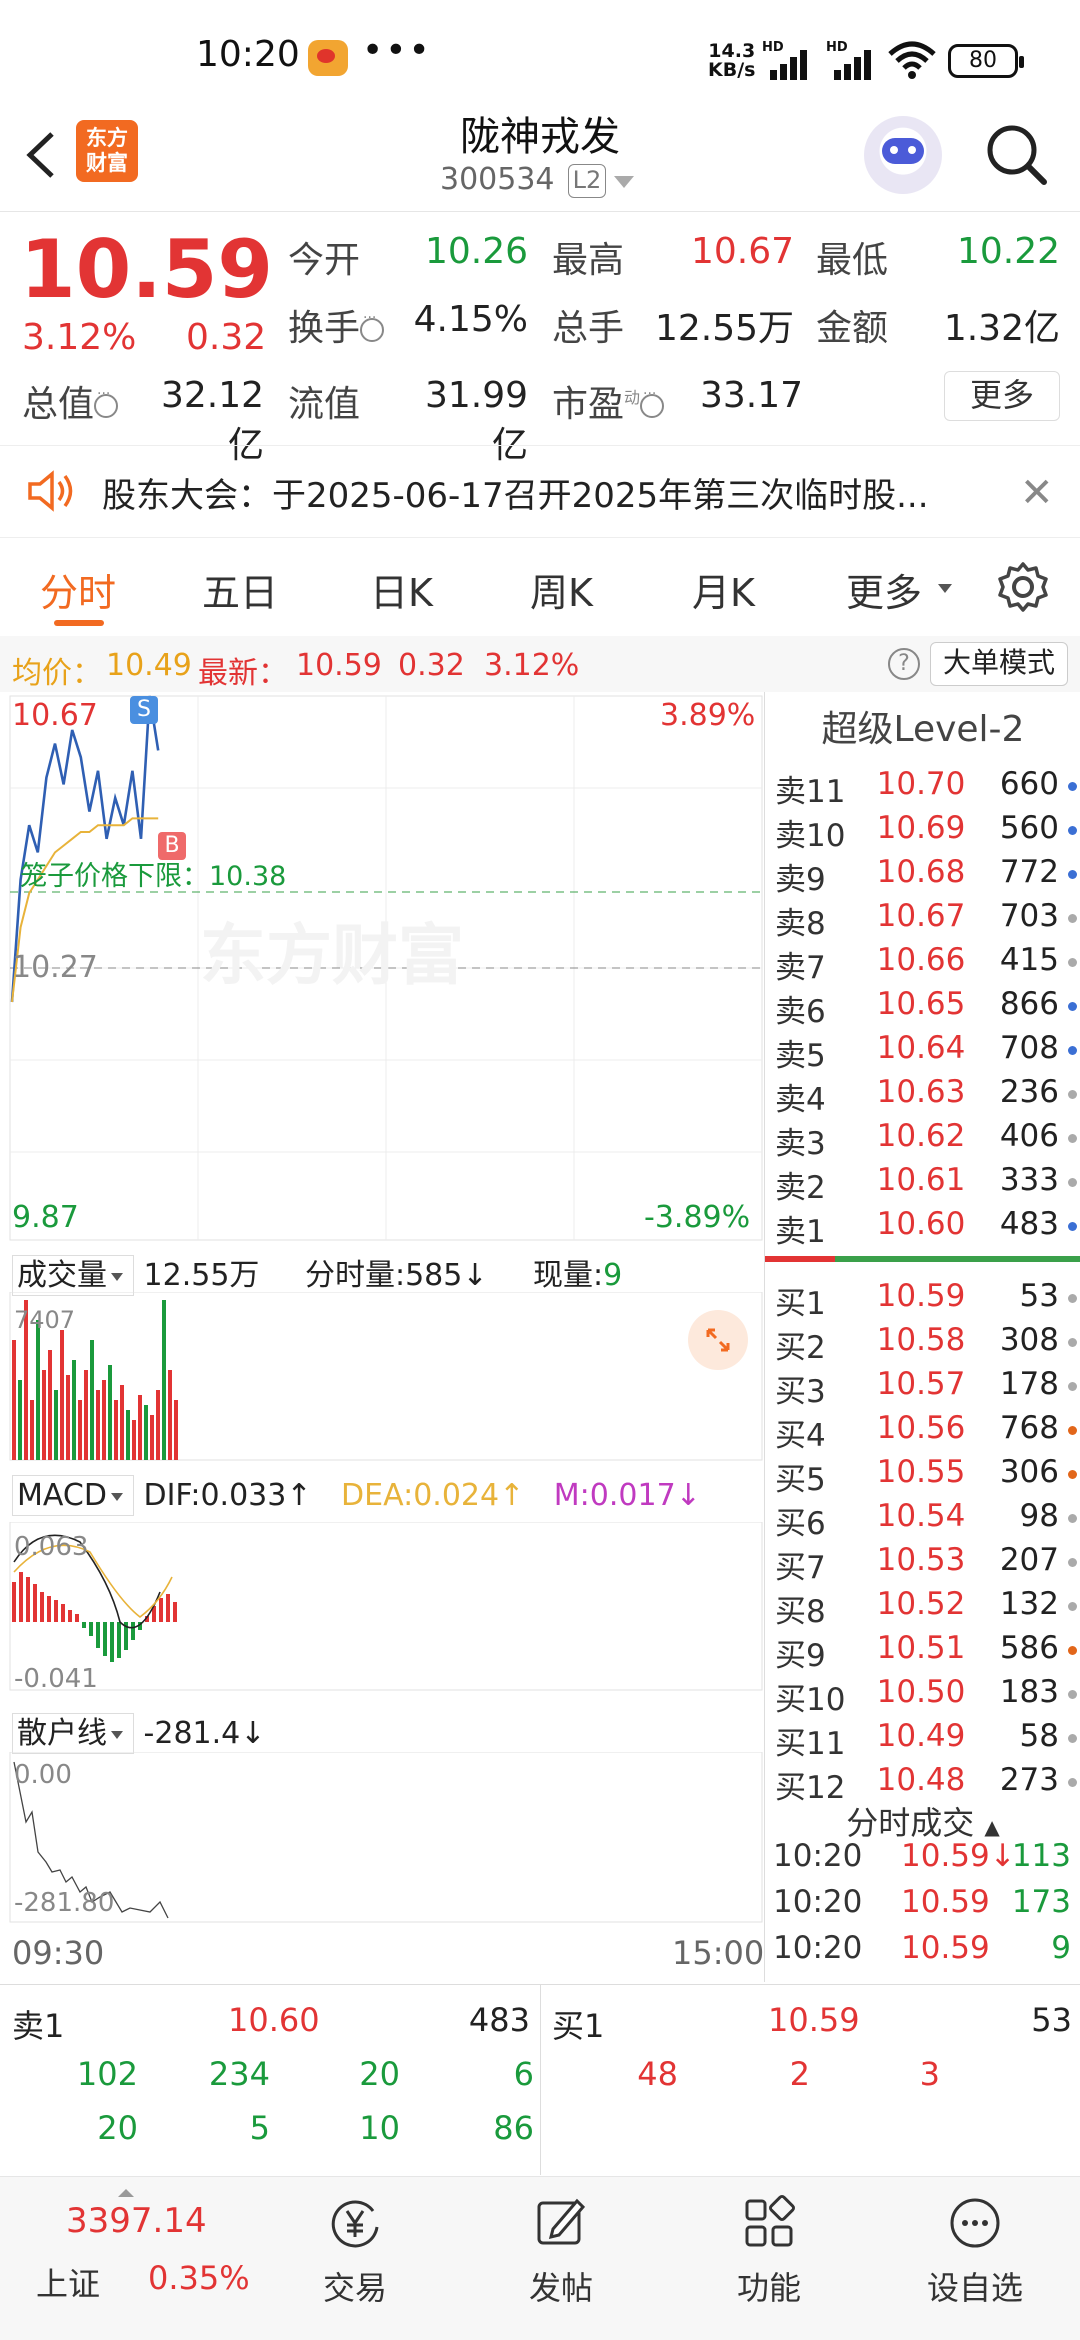 Image resolution: width=1080 pixels, height=2340 pixels. Describe the element at coordinates (50, 491) in the screenshot. I see `speaker-icon` at that location.